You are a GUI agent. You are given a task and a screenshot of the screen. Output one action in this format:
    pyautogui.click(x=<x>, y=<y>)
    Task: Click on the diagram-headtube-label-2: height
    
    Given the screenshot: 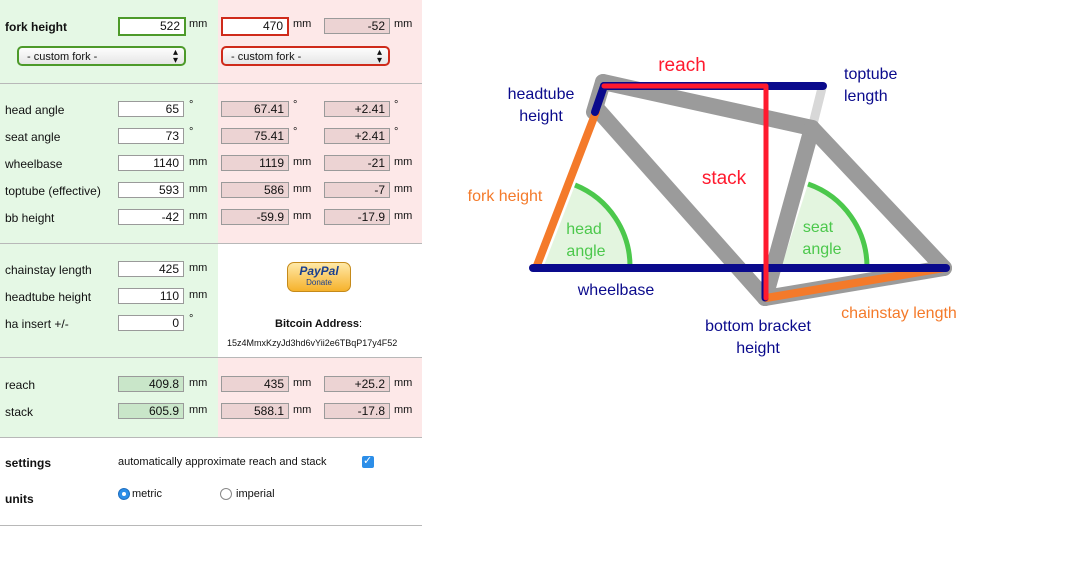 What is the action you would take?
    pyautogui.click(x=541, y=116)
    